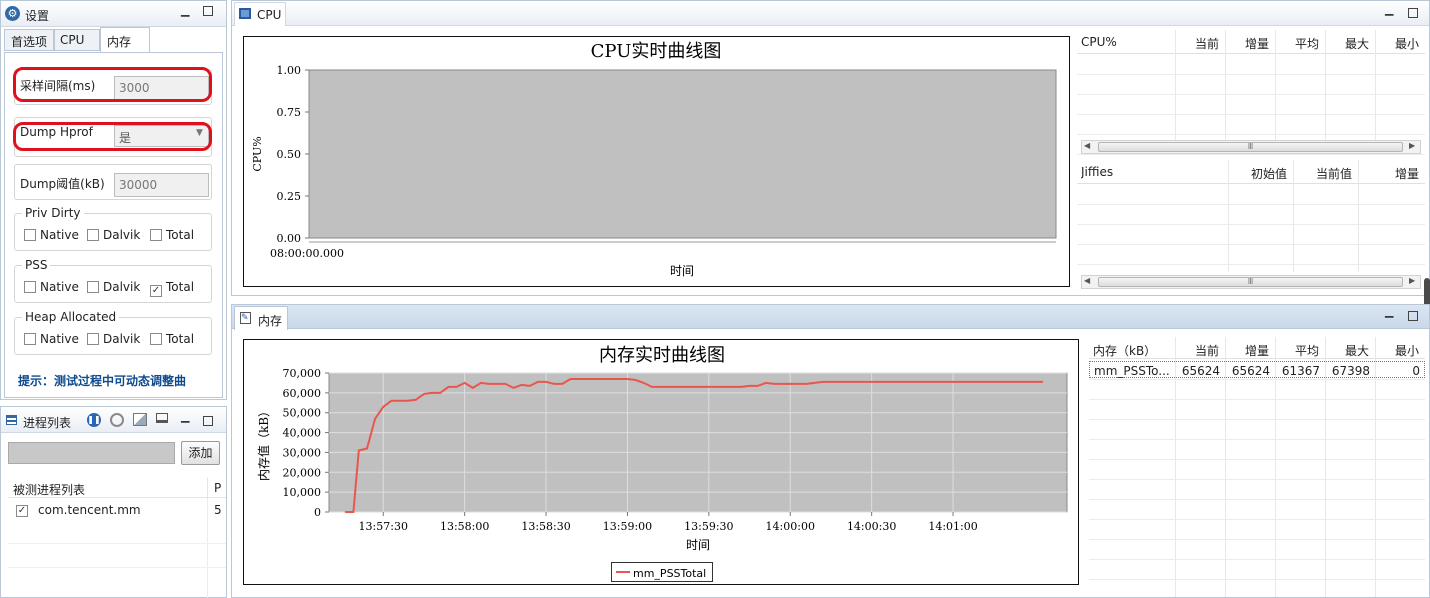 This screenshot has height=598, width=1430. Describe the element at coordinates (117, 420) in the screenshot. I see `refresh-icon` at that location.